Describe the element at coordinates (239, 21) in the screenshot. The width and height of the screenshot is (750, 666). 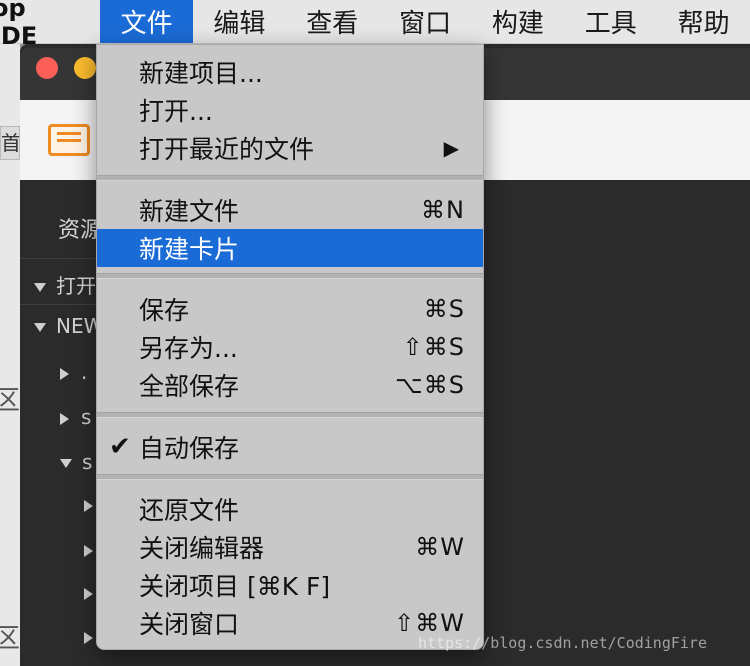
I see `menu-edit: 编辑` at that location.